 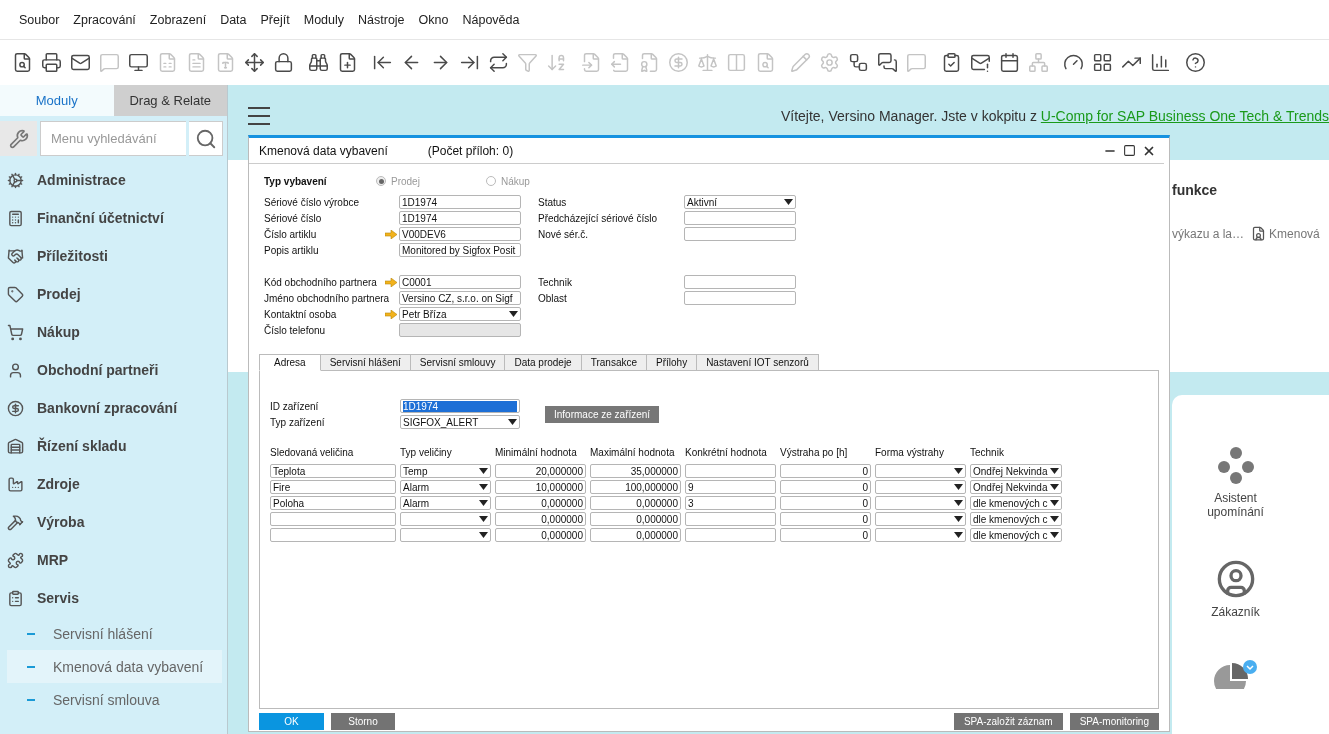 What do you see at coordinates (1235, 465) in the screenshot?
I see `dots-icon` at bounding box center [1235, 465].